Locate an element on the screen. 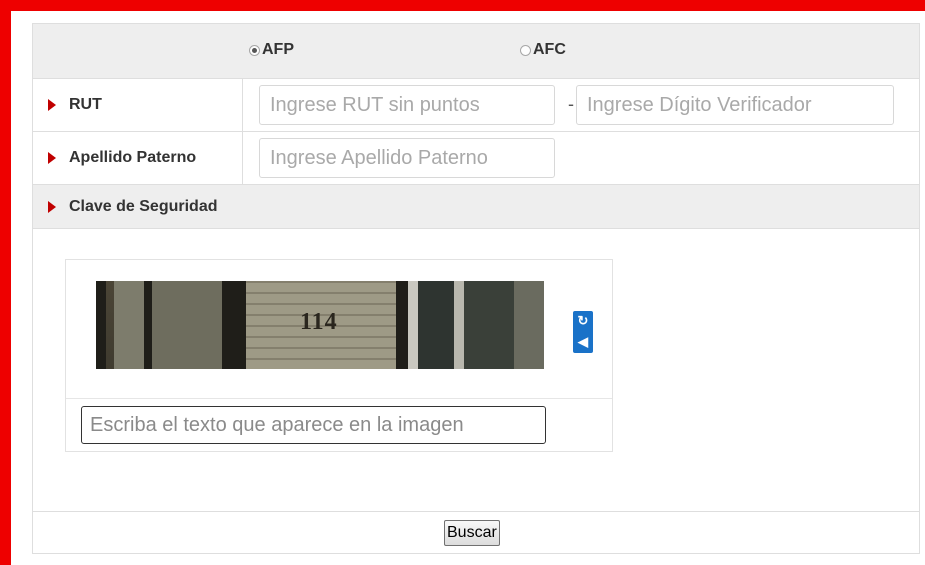  apellido-label: Apellido Paterno is located at coordinates (133, 157).